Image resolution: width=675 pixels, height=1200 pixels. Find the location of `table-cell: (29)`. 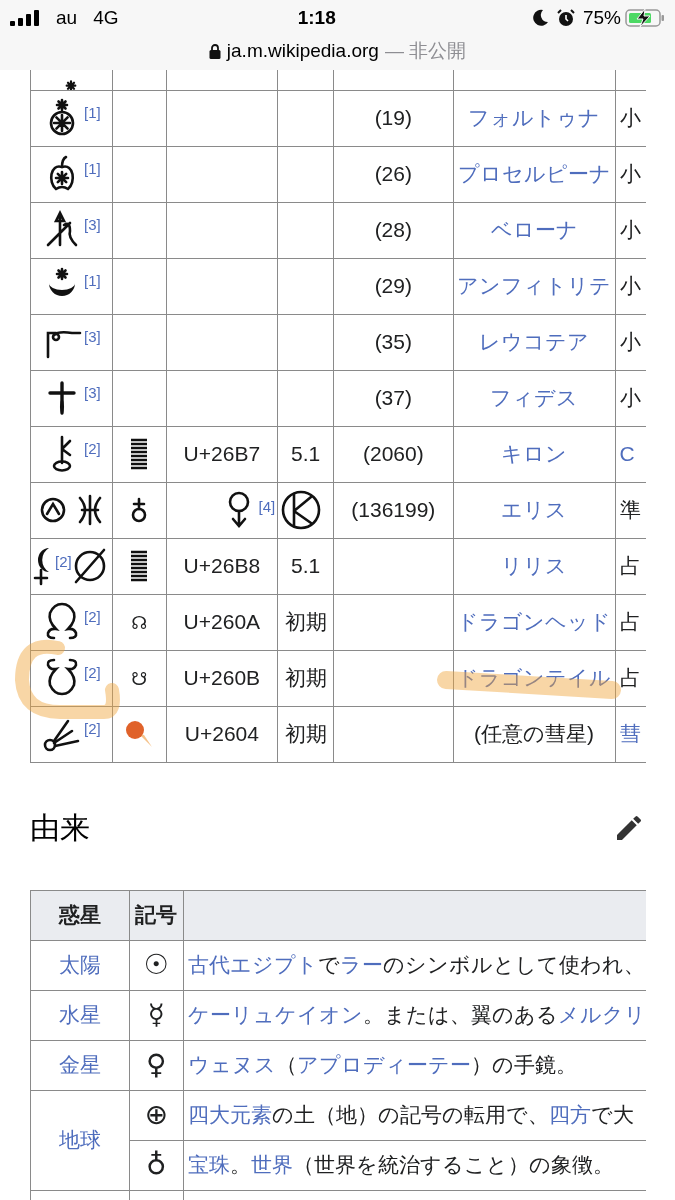

table-cell: (29) is located at coordinates (393, 286).